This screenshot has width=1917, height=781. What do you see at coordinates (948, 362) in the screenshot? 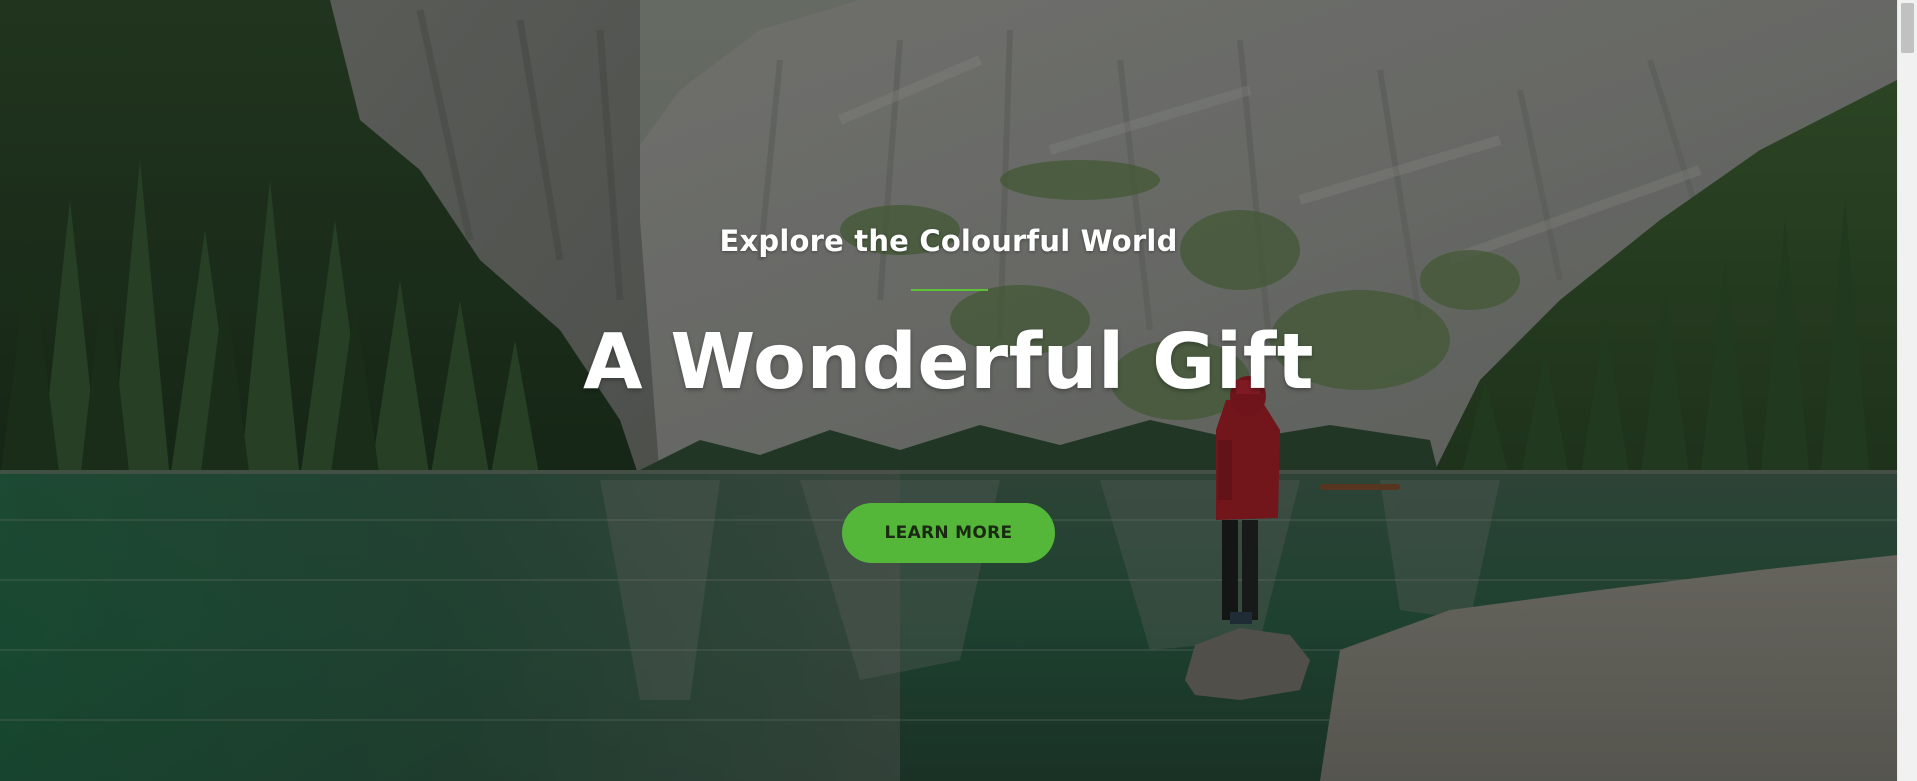
I see `hero-title: A Wonderful Gift` at bounding box center [948, 362].